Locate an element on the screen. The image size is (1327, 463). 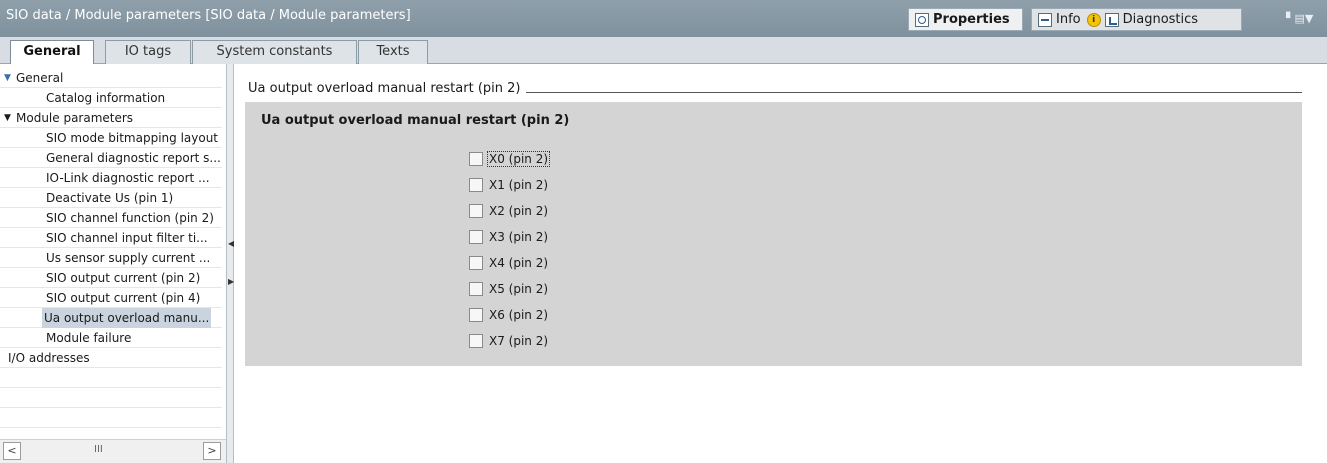
info-icon is located at coordinates (1045, 19).